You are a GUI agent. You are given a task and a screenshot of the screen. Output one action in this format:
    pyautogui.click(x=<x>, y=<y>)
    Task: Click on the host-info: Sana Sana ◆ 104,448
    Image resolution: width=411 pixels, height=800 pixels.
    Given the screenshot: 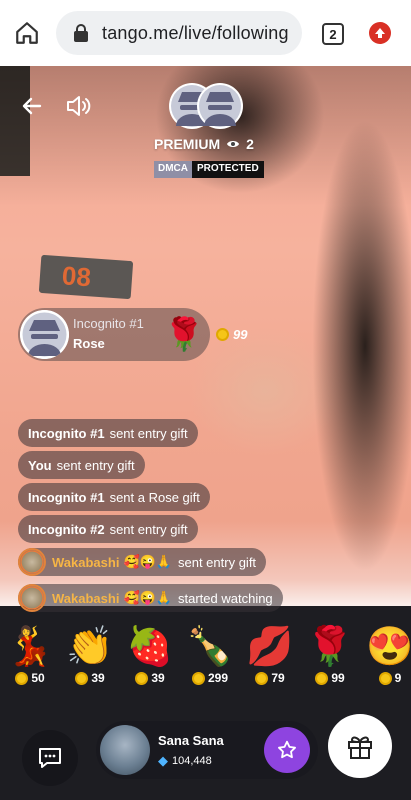 What is the action you would take?
    pyautogui.click(x=207, y=750)
    